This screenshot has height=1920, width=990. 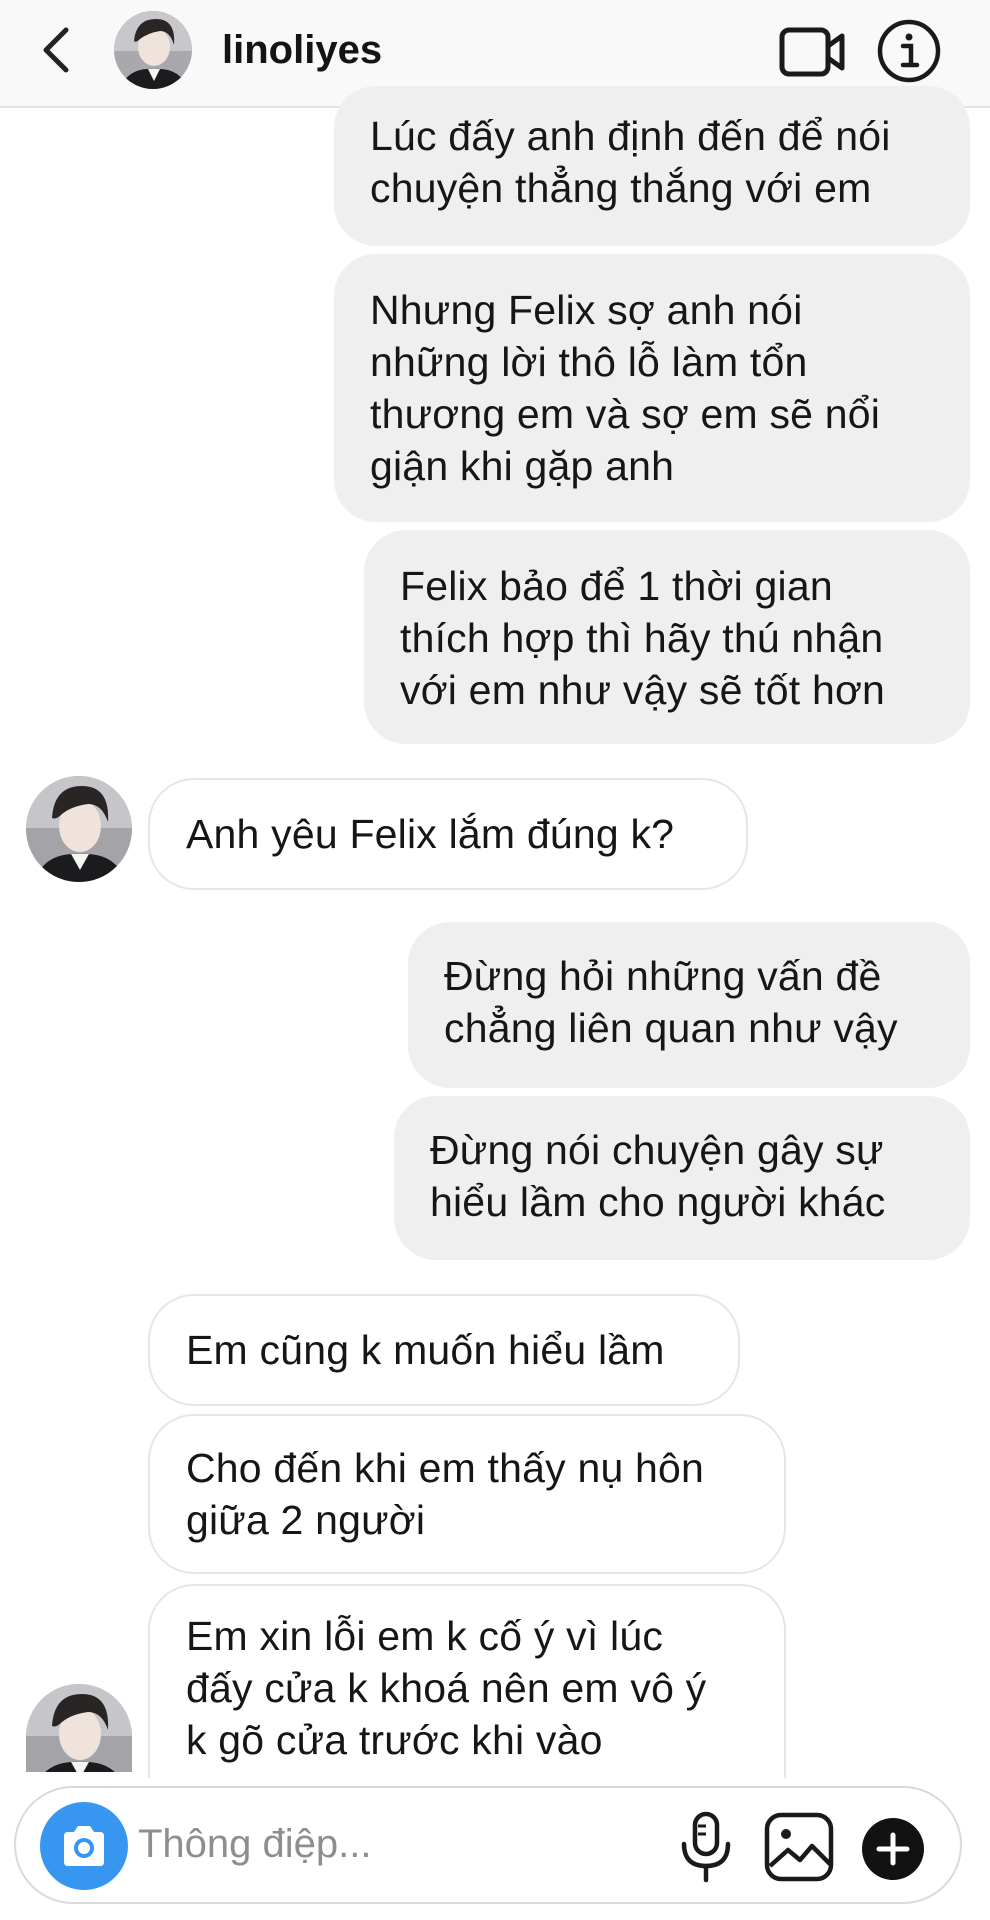 What do you see at coordinates (467, 1494) in the screenshot?
I see `incoming-message: Cho đến khi em thấy nụ hôn giữa 2 người` at bounding box center [467, 1494].